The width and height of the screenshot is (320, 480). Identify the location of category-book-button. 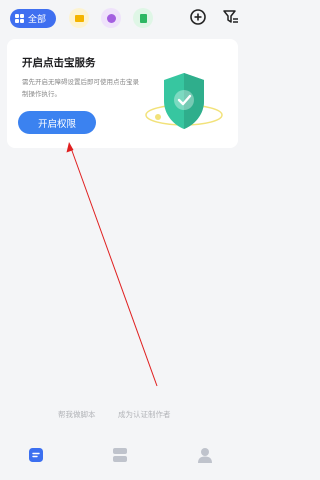
(143, 18).